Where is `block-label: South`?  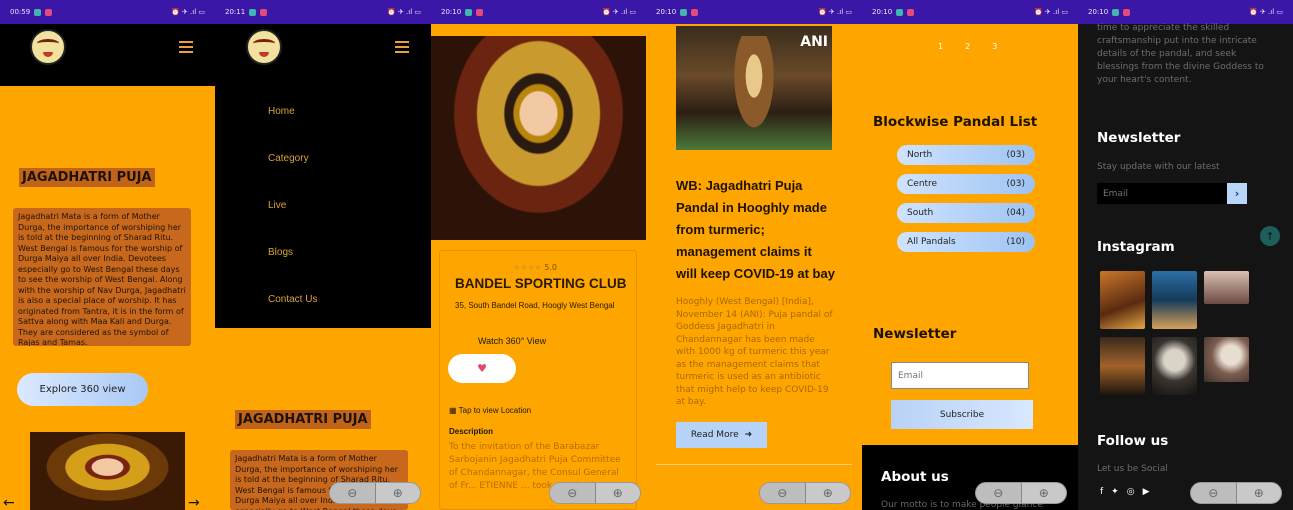 block-label: South is located at coordinates (920, 213).